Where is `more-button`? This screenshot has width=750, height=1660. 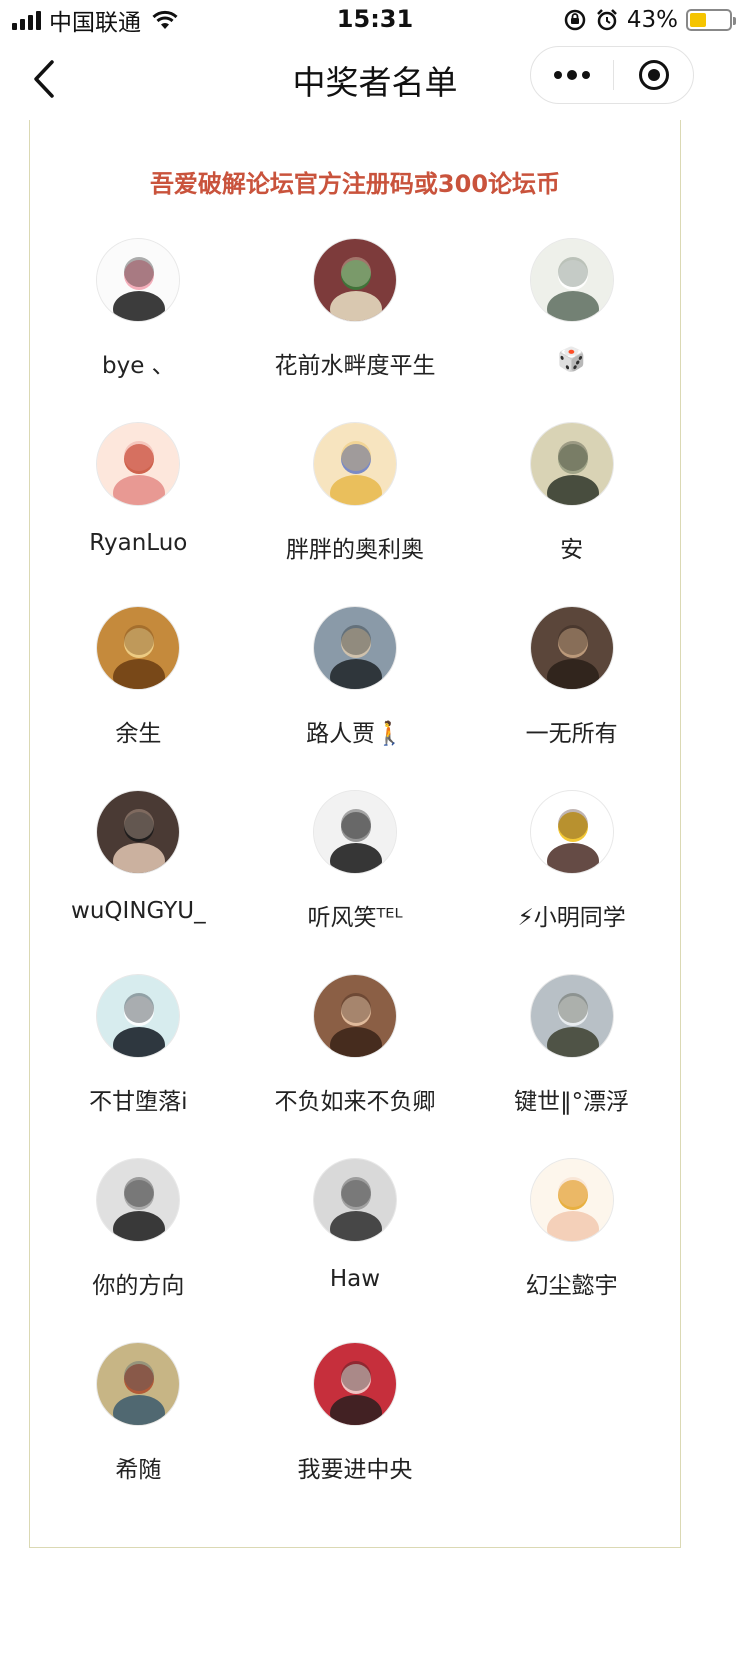 more-button is located at coordinates (572, 75).